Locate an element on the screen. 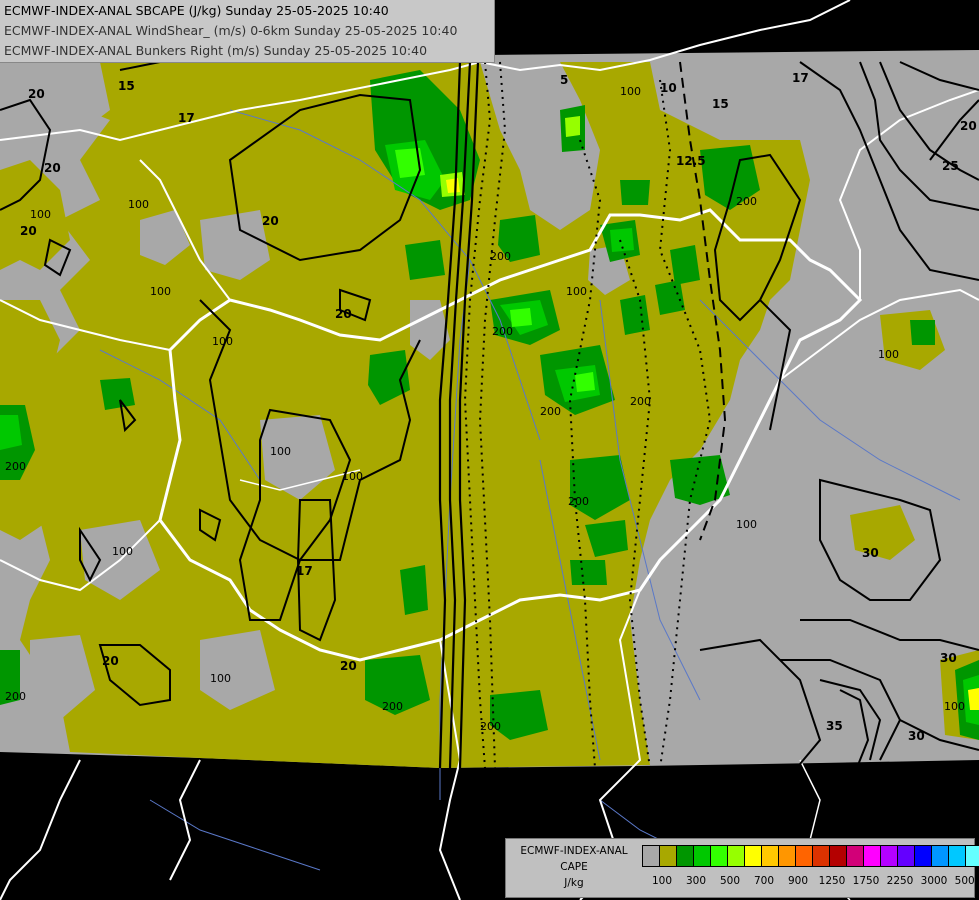 The image size is (979, 900). shear-label: 25 is located at coordinates (950, 166).